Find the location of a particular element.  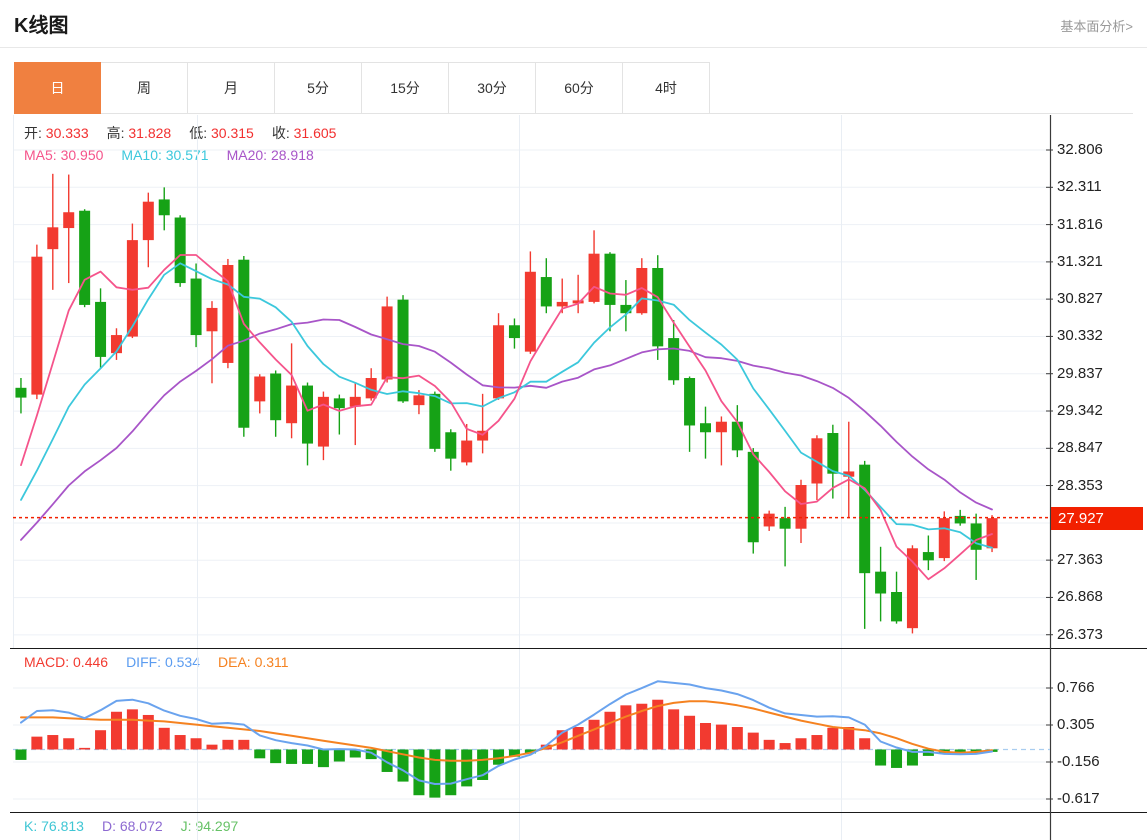

macd-tick-label: -0.617 is located at coordinates (1078, 798).